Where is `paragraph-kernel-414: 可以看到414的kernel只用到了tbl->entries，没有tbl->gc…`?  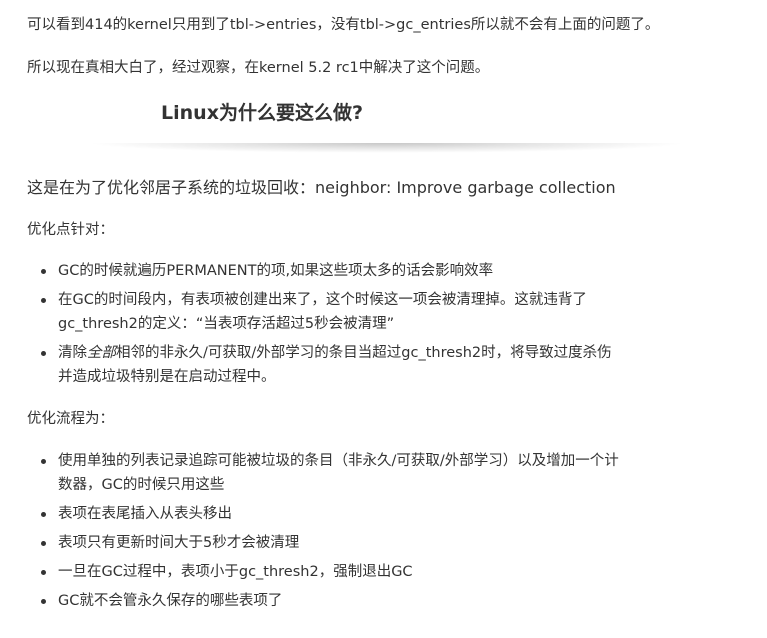 paragraph-kernel-414: 可以看到414的kernel只用到了tbl->entries，没有tbl->gc… is located at coordinates (343, 25).